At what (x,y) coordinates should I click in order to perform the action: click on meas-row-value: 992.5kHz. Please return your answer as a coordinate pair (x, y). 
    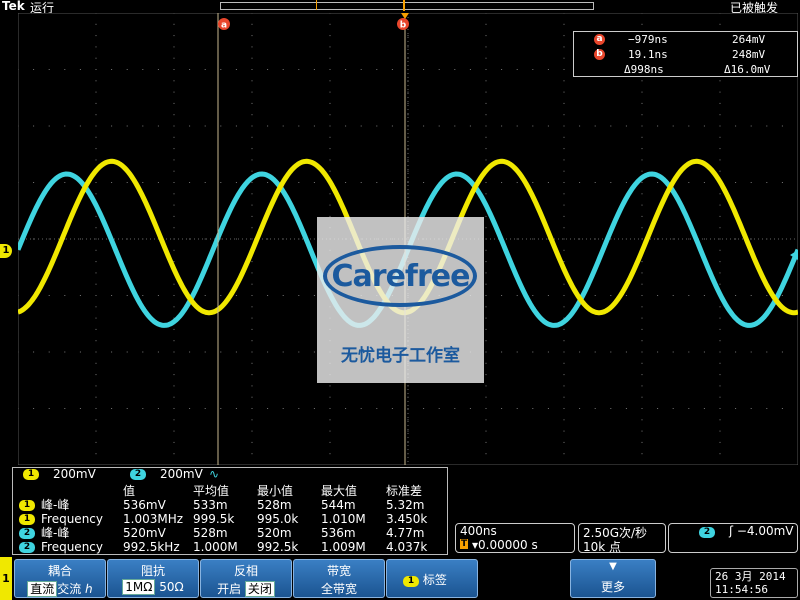
    Looking at the image, I should click on (151, 547).